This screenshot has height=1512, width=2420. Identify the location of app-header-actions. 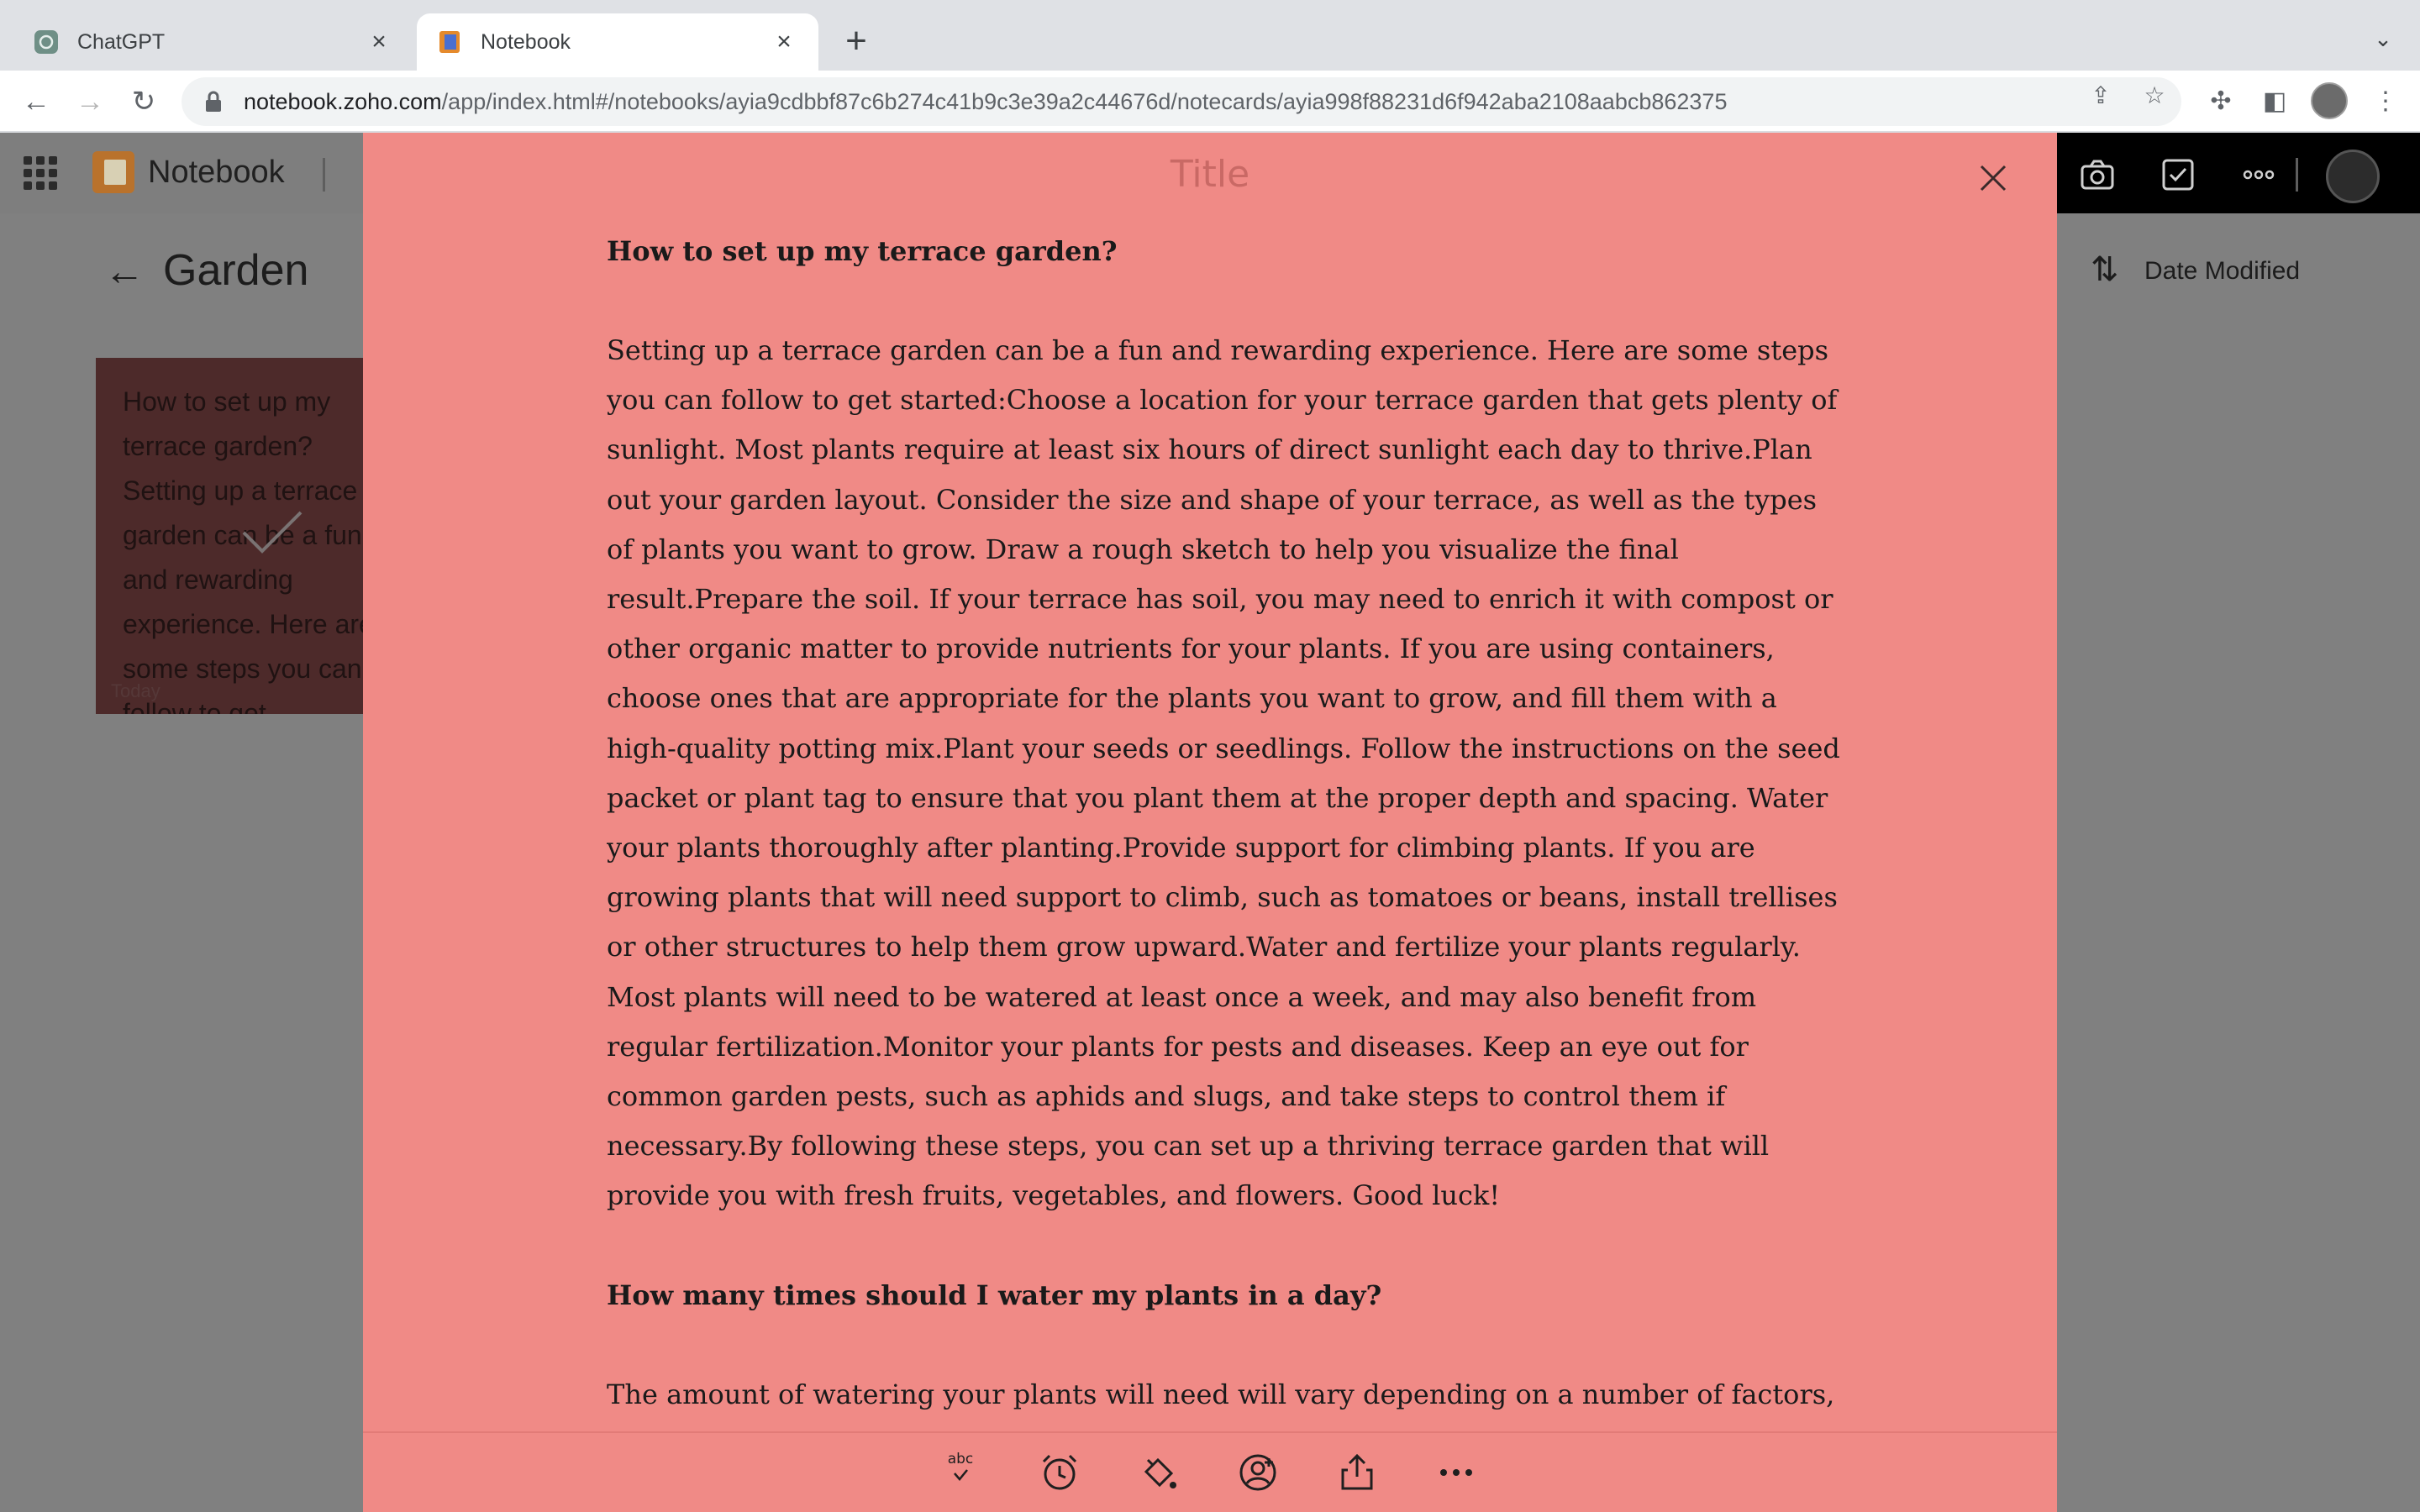
(2238, 173).